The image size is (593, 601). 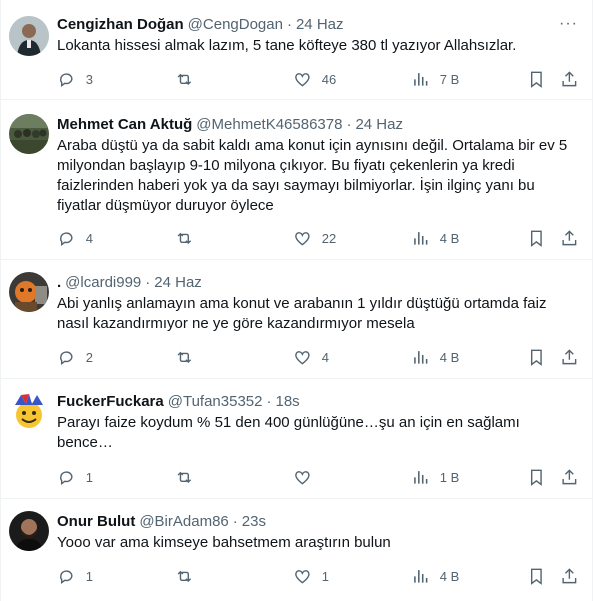 What do you see at coordinates (568, 24) in the screenshot?
I see `more-options-icon: ···` at bounding box center [568, 24].